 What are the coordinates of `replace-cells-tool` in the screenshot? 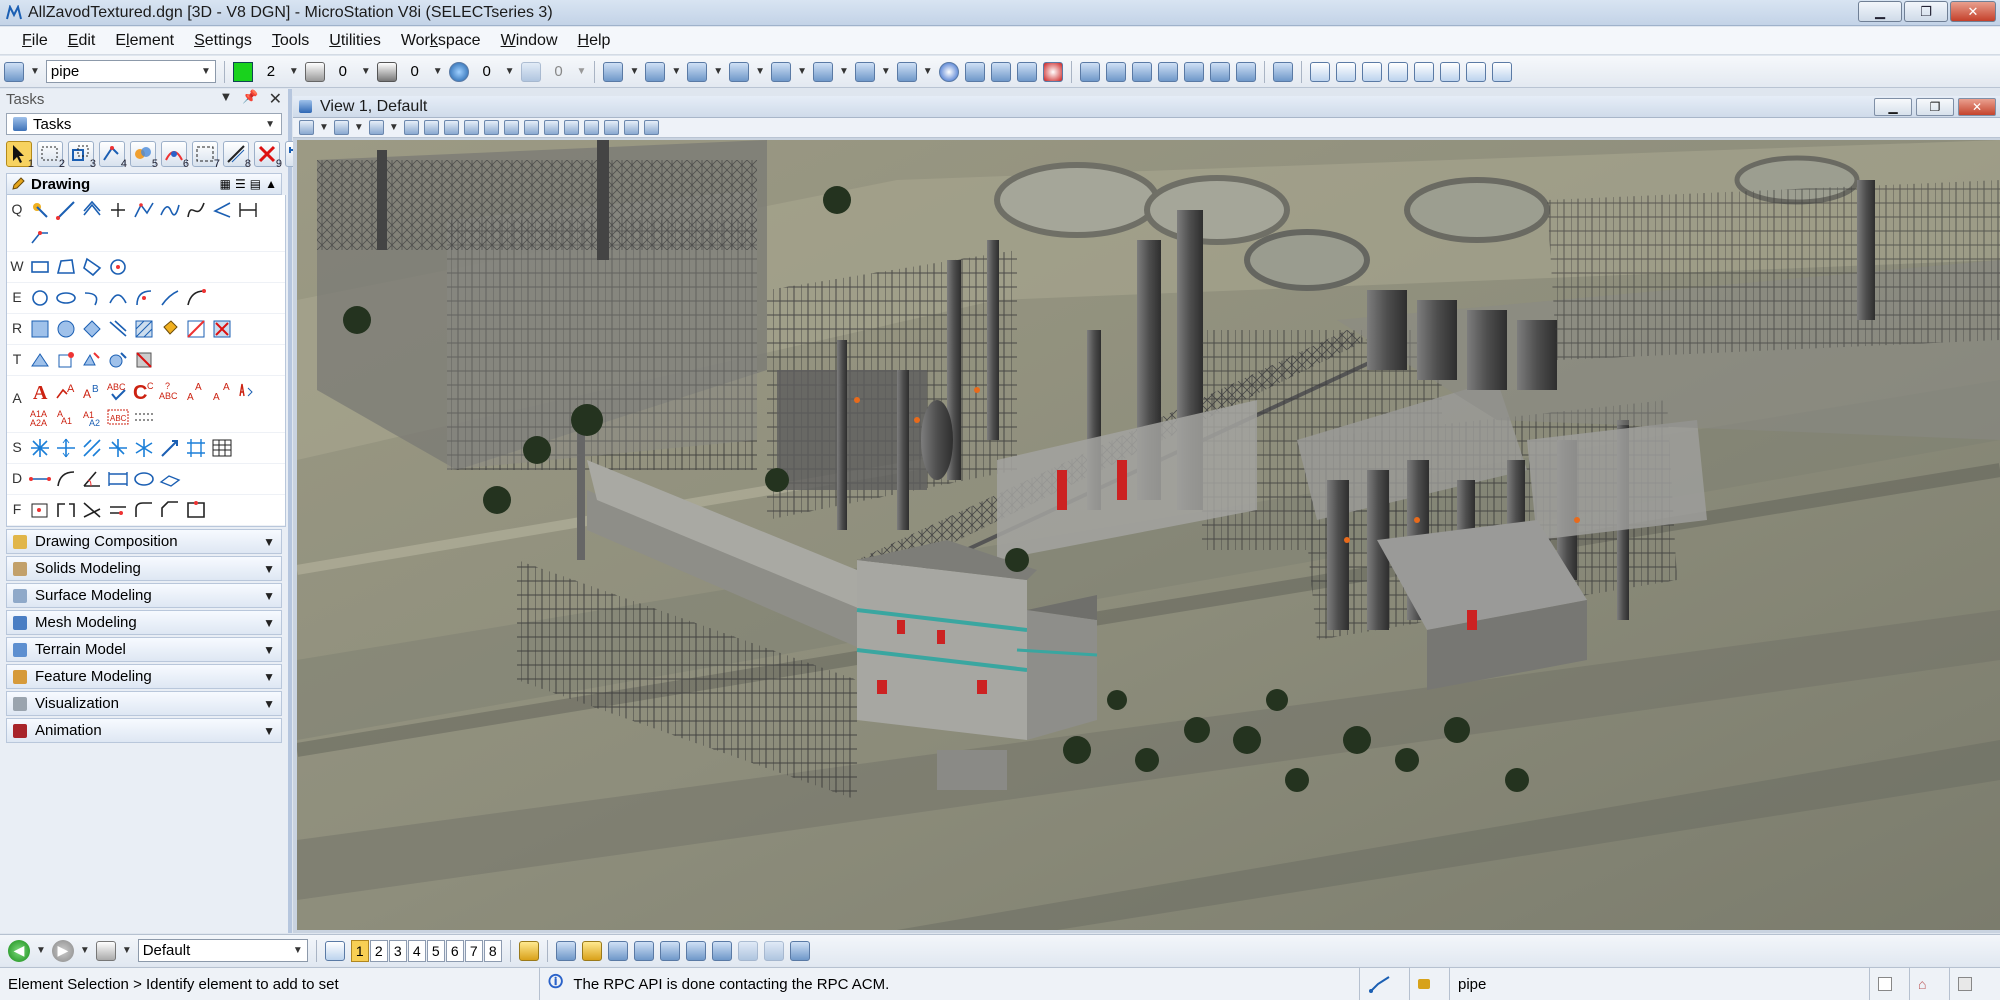 It's located at (118, 360).